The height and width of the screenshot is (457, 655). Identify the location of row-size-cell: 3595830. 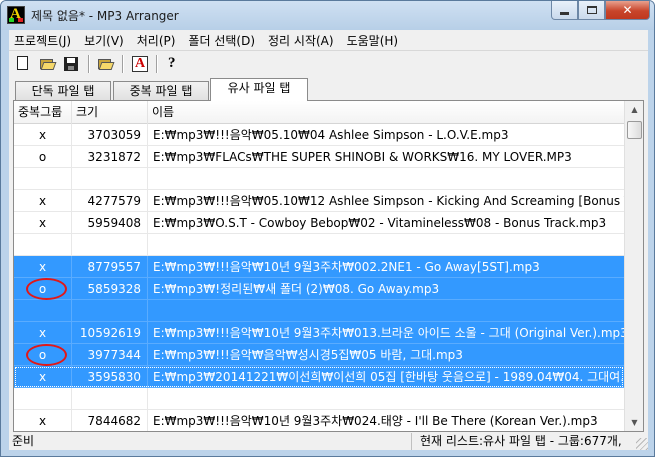
(110, 377).